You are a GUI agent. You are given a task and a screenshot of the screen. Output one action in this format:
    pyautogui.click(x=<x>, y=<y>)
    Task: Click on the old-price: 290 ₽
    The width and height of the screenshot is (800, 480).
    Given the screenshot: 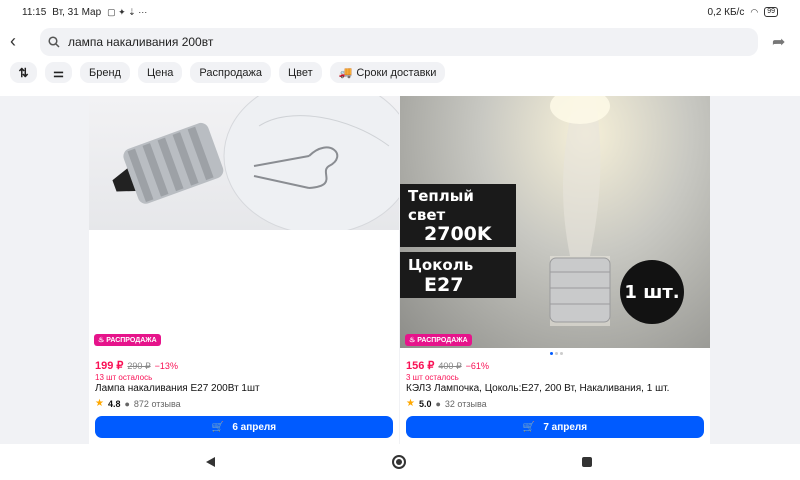 What is the action you would take?
    pyautogui.click(x=139, y=366)
    